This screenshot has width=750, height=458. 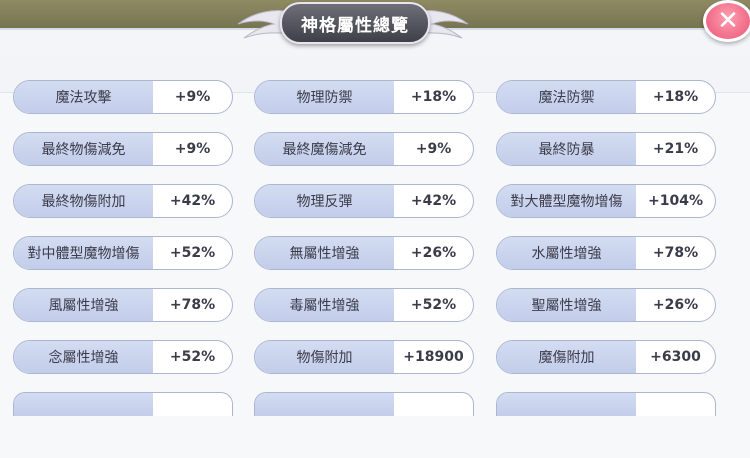 What do you see at coordinates (83, 305) in the screenshot?
I see `stat-name: 風屬性增強` at bounding box center [83, 305].